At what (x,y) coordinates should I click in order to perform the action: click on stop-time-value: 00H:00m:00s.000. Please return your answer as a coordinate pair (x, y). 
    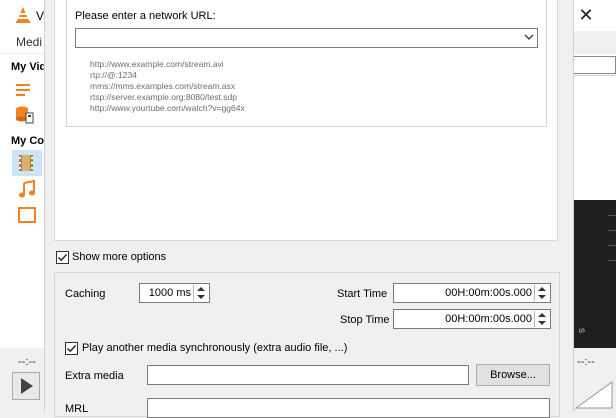
    Looking at the image, I should click on (488, 319).